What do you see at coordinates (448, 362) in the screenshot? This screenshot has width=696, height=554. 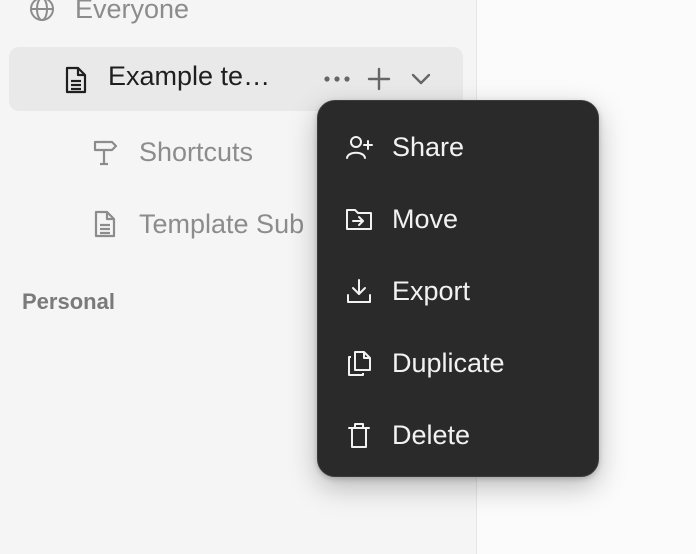 I see `menu-item-label: Duplicate` at bounding box center [448, 362].